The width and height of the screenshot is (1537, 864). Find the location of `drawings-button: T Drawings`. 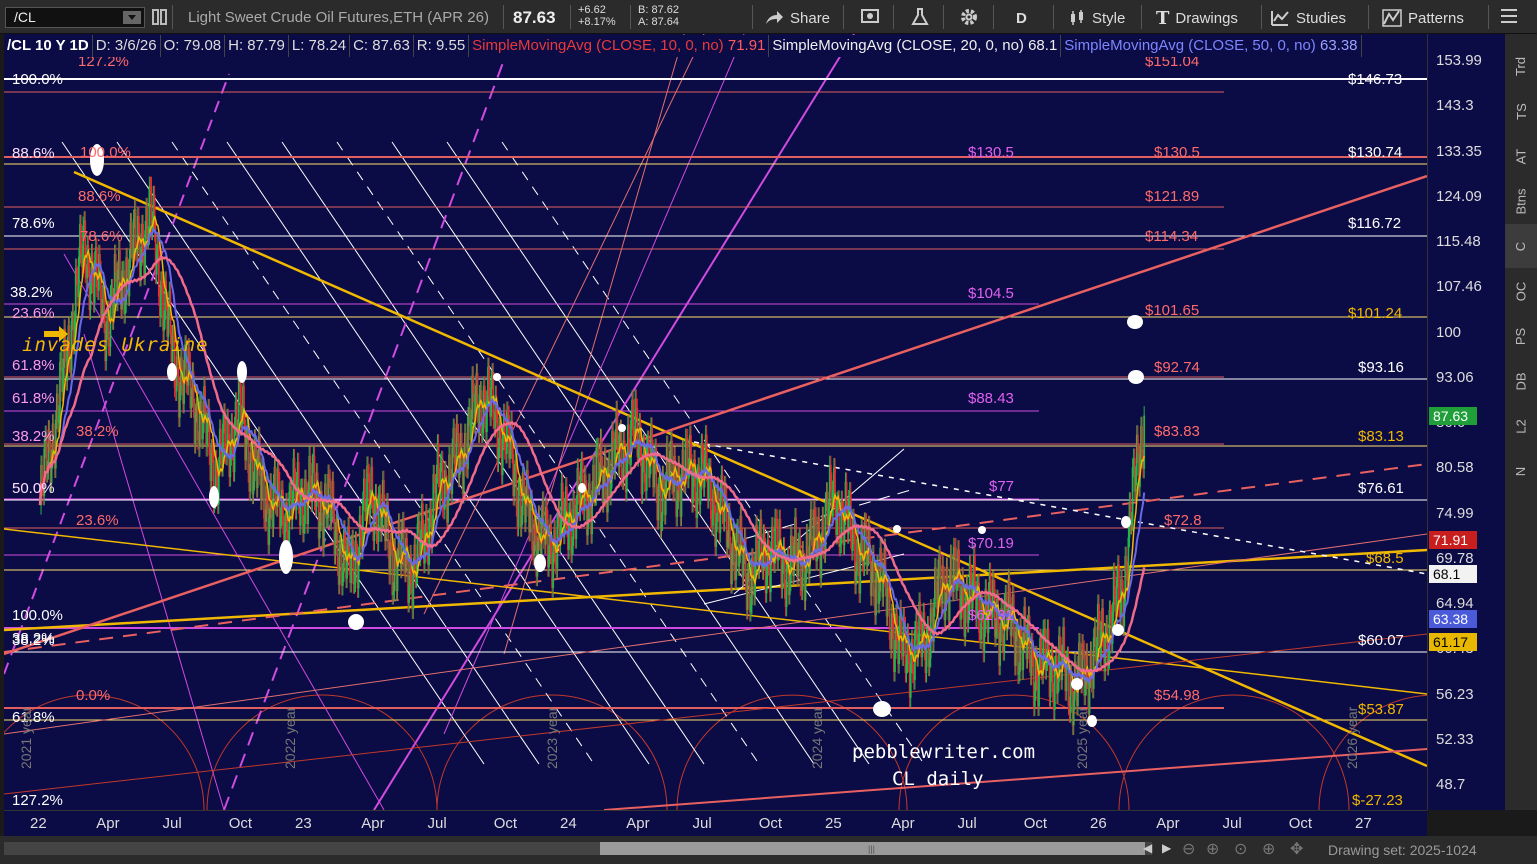

drawings-button: T Drawings is located at coordinates (1197, 18).